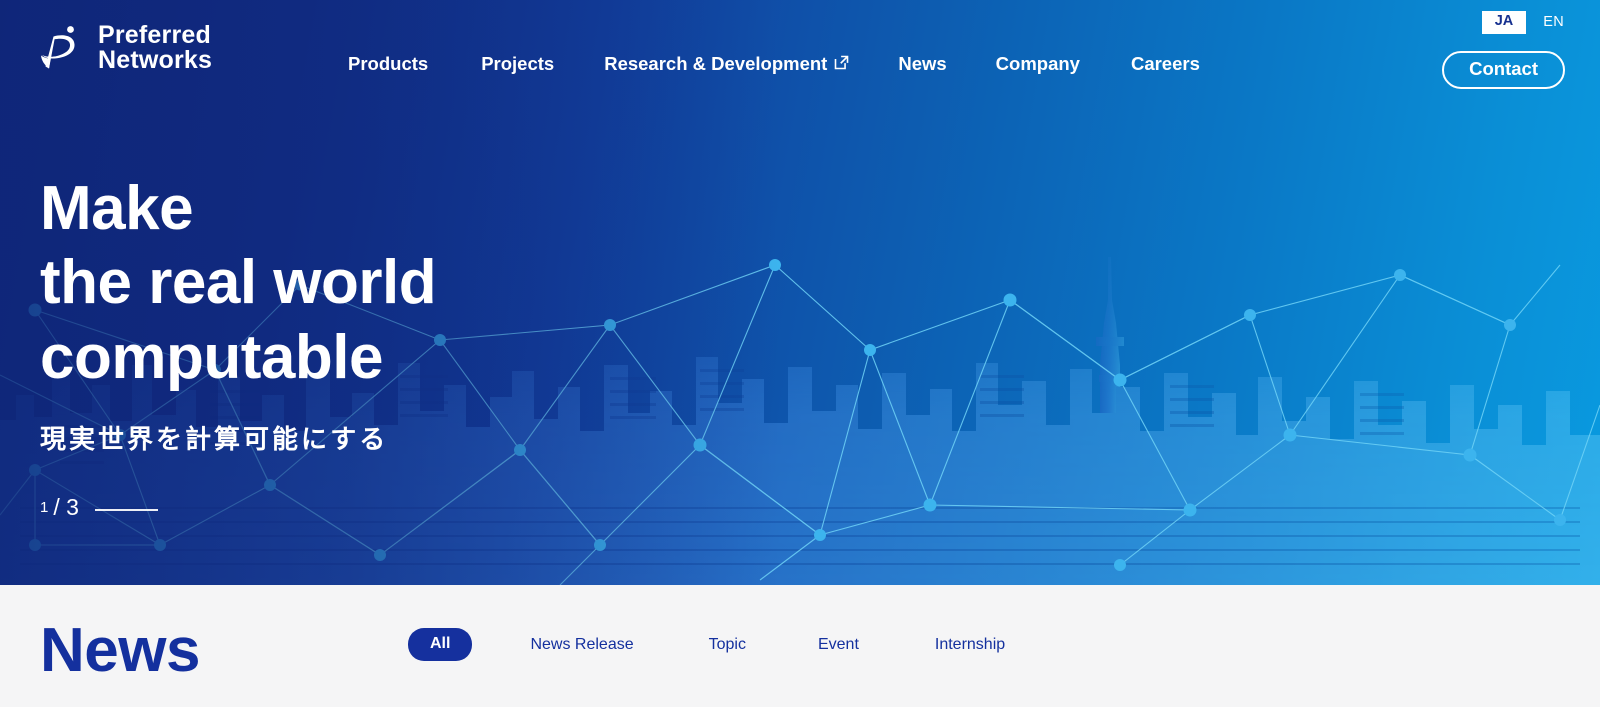 Image resolution: width=1600 pixels, height=707 pixels. What do you see at coordinates (44, 508) in the screenshot?
I see `slide-current-number: 1` at bounding box center [44, 508].